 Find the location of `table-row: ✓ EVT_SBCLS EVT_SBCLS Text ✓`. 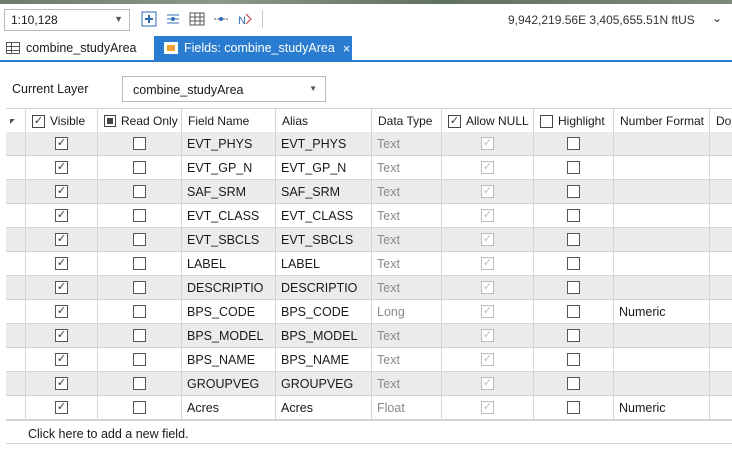

table-row: ✓ EVT_SBCLS EVT_SBCLS Text ✓ is located at coordinates (369, 240).